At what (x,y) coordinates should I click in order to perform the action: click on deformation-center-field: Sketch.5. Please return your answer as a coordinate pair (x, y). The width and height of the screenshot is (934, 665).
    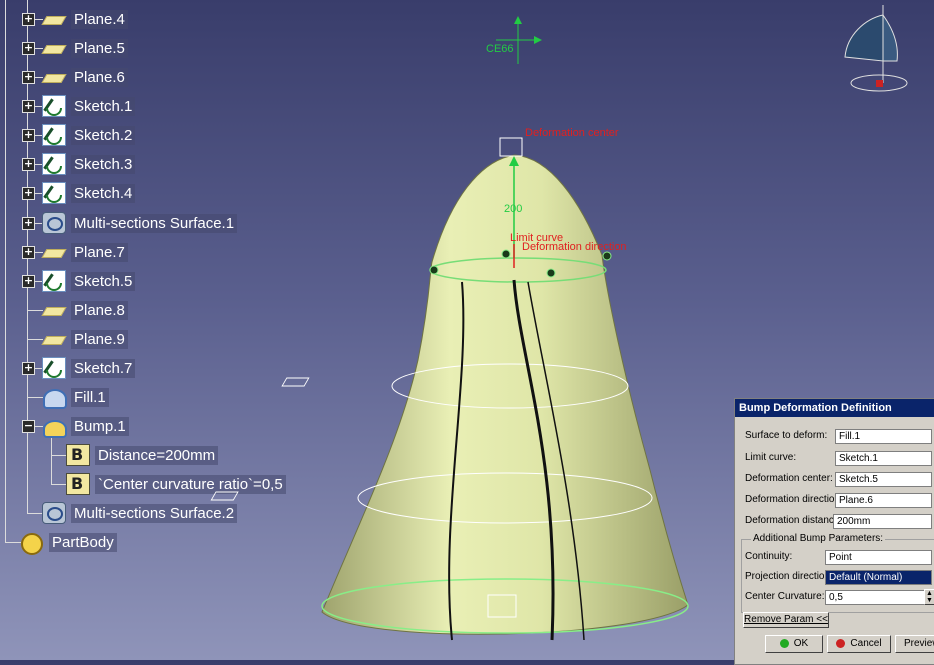
    Looking at the image, I should click on (883, 479).